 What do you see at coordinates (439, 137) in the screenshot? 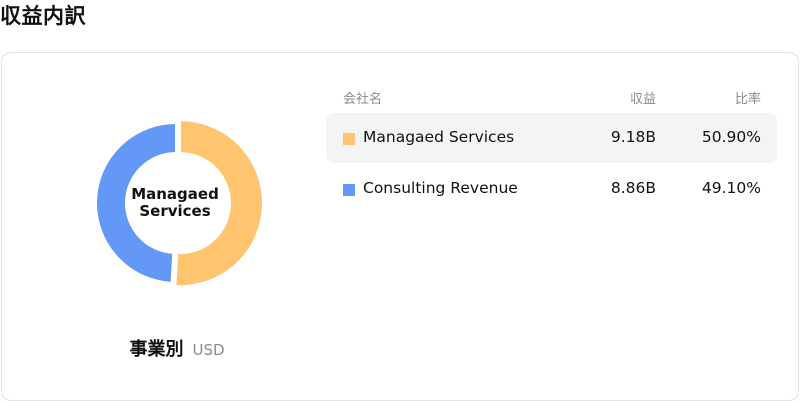
I see `row-name: Managaed Services` at bounding box center [439, 137].